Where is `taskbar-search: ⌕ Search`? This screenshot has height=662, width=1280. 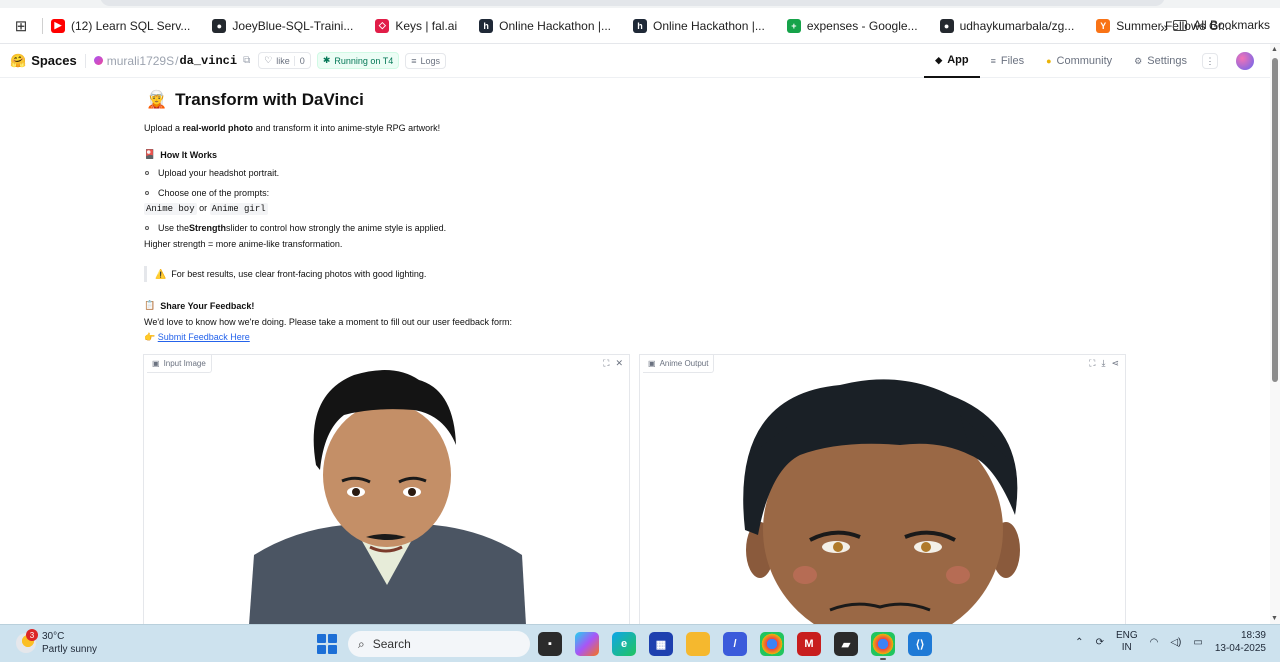 taskbar-search: ⌕ Search is located at coordinates (439, 644).